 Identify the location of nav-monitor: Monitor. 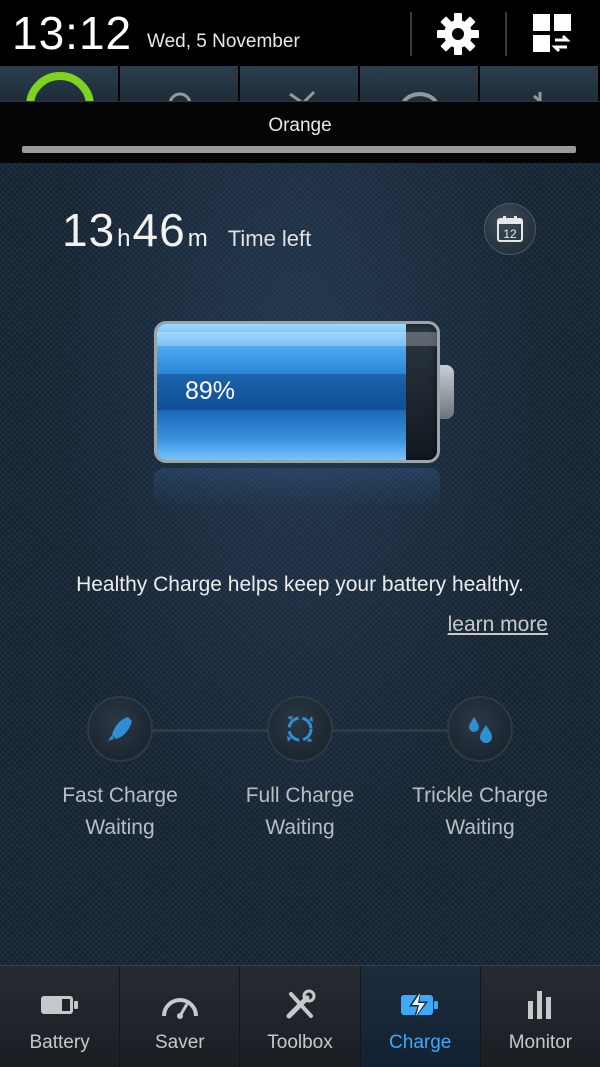
(540, 1016).